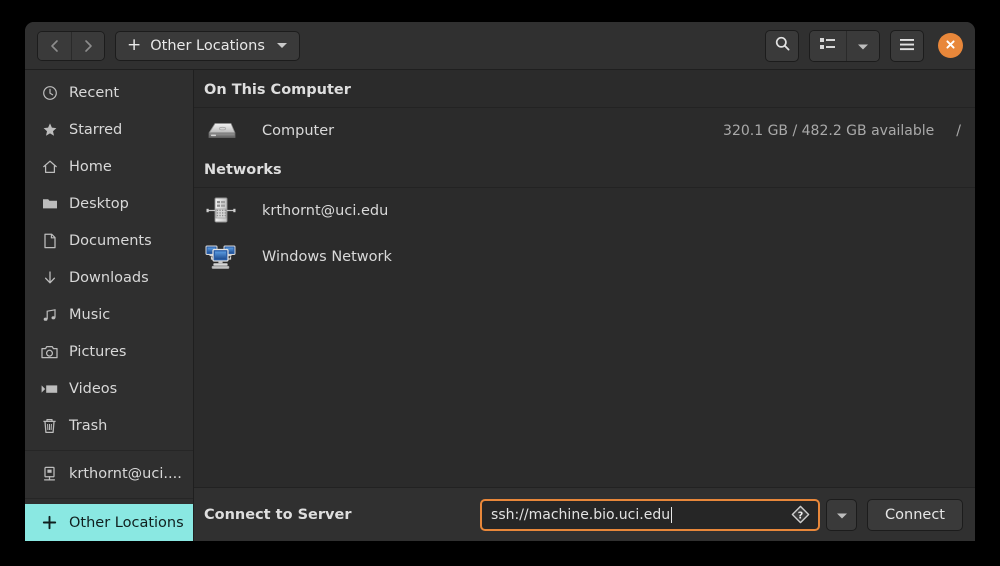 The height and width of the screenshot is (566, 1000). Describe the element at coordinates (99, 203) in the screenshot. I see `sidebar-item-label: Desktop` at that location.